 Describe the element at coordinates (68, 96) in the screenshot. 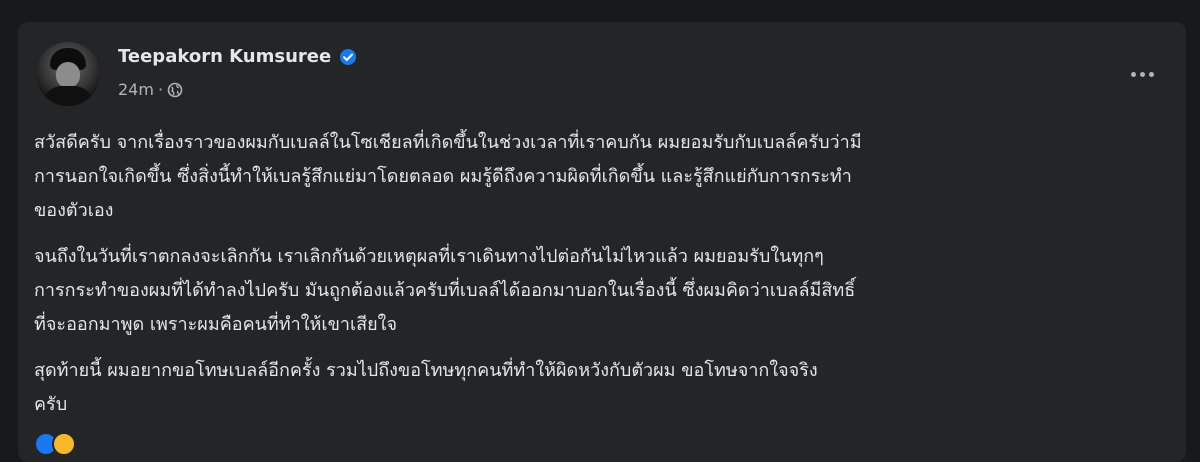

I see `avatar-body` at that location.